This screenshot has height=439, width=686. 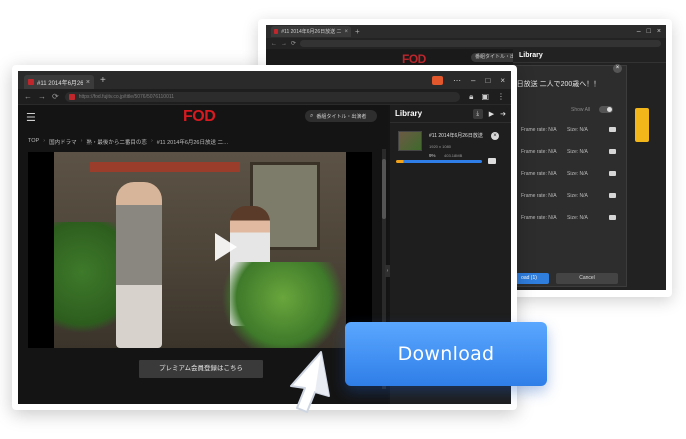 I want to click on scrollbar-thumb, so click(x=384, y=189).